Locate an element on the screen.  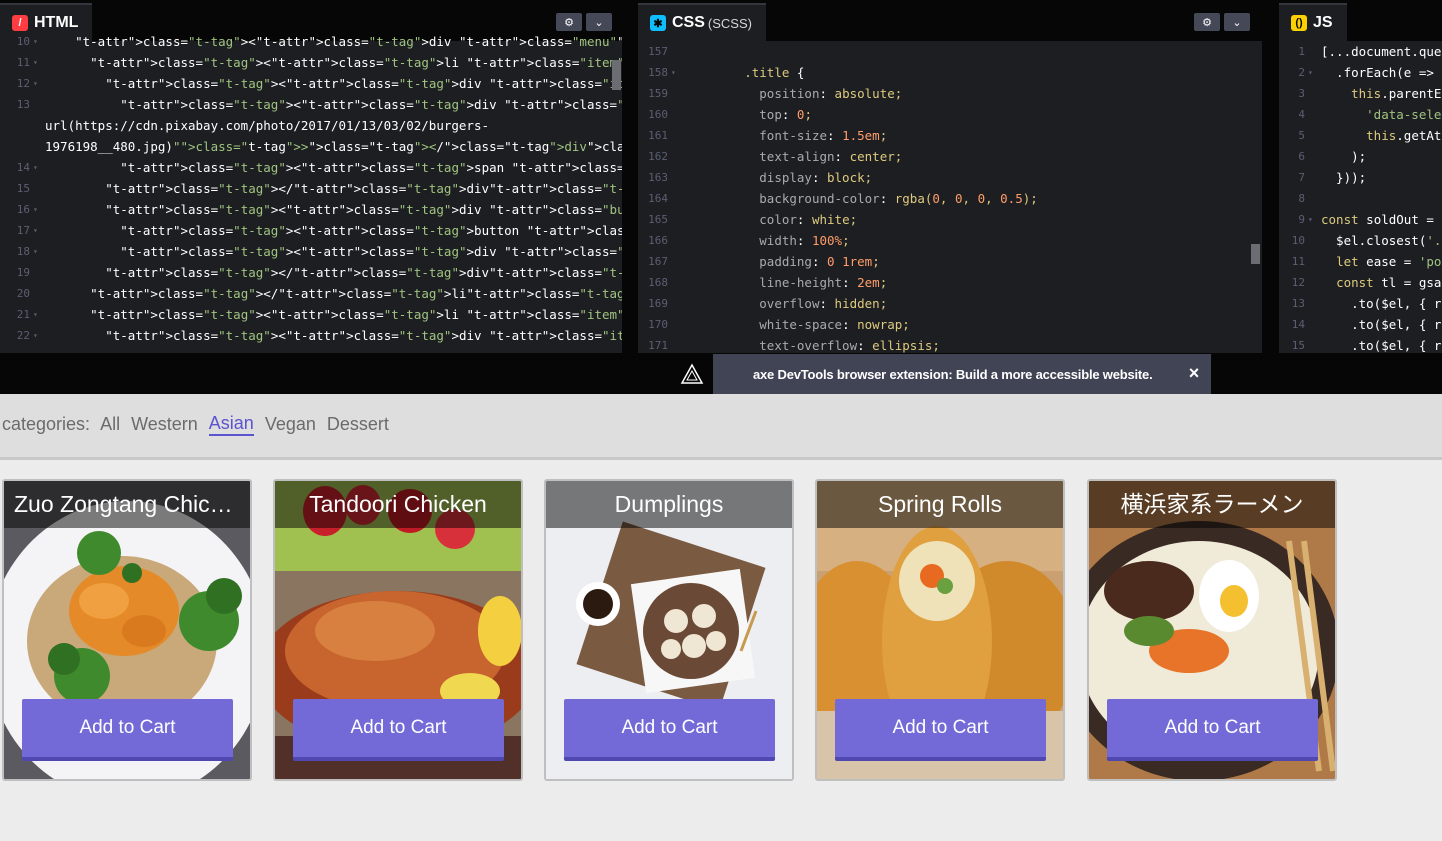
close-icon: × is located at coordinates (1194, 373).